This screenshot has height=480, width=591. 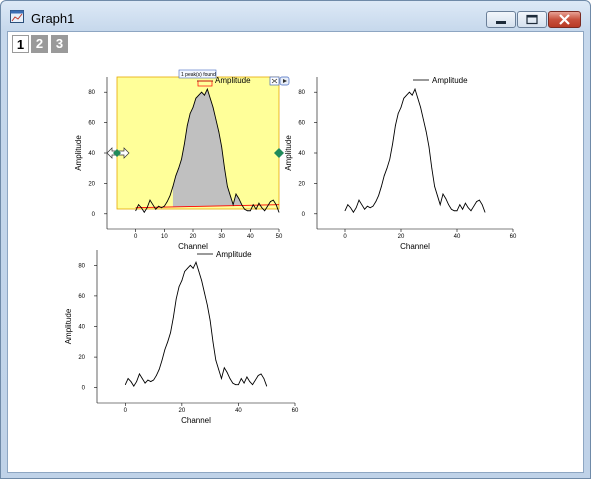 I want to click on layer-3-axes, so click(x=195, y=328).